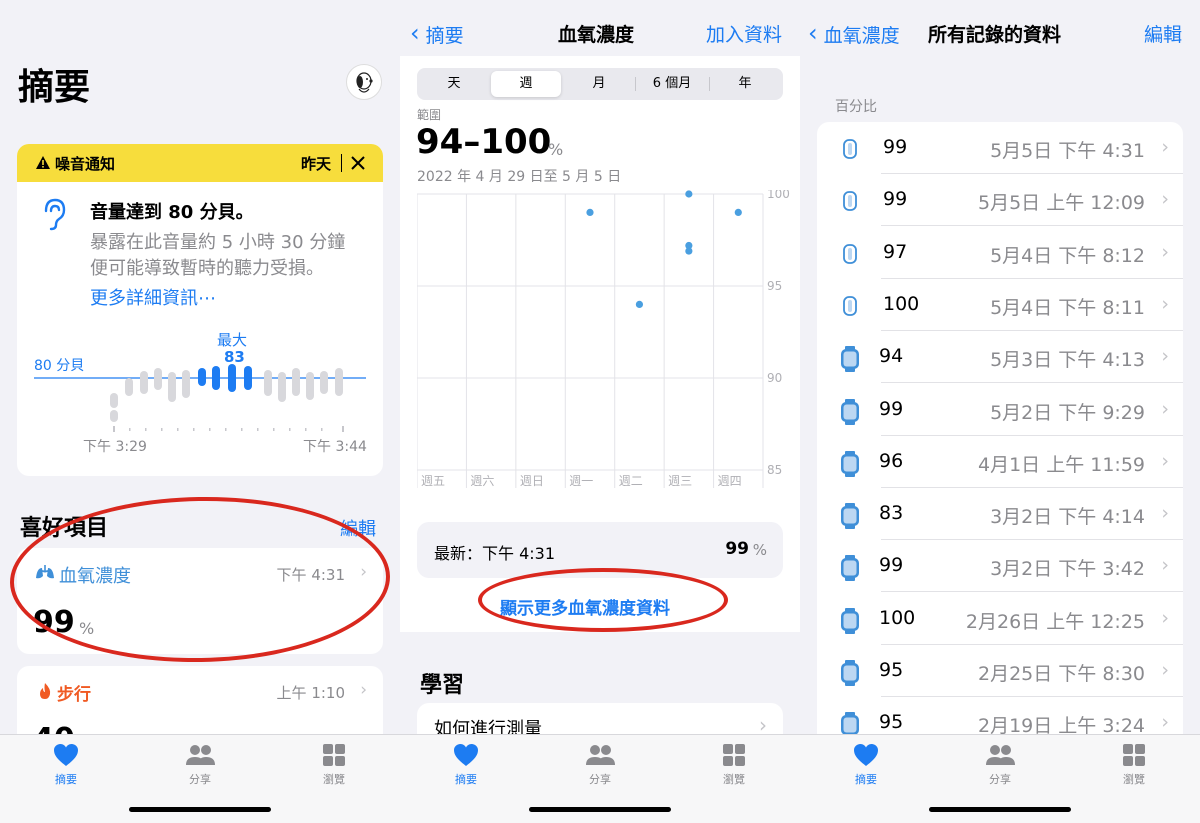  I want to click on record-date: 5月4日 下午 8:12, so click(1067, 255).